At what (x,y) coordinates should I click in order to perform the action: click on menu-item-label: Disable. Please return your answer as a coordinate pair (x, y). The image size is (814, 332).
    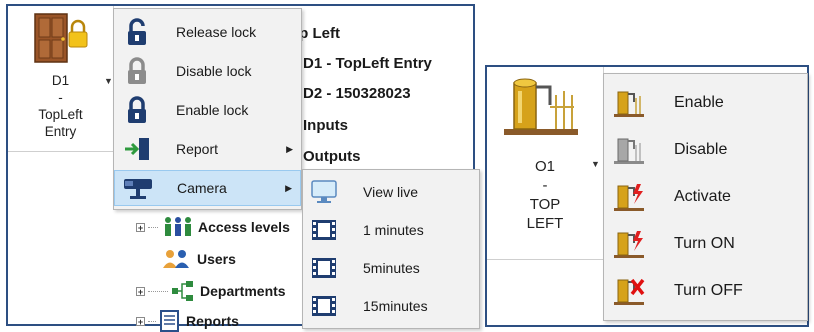
    Looking at the image, I should click on (701, 149).